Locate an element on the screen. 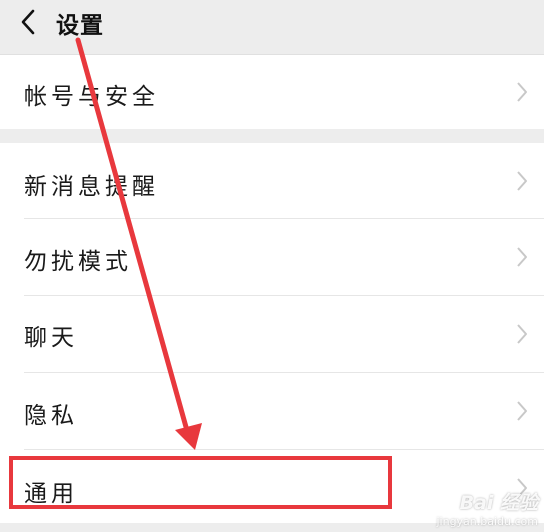 The height and width of the screenshot is (532, 544). new-message-alert-label: 新消息提醒 is located at coordinates (91, 187).